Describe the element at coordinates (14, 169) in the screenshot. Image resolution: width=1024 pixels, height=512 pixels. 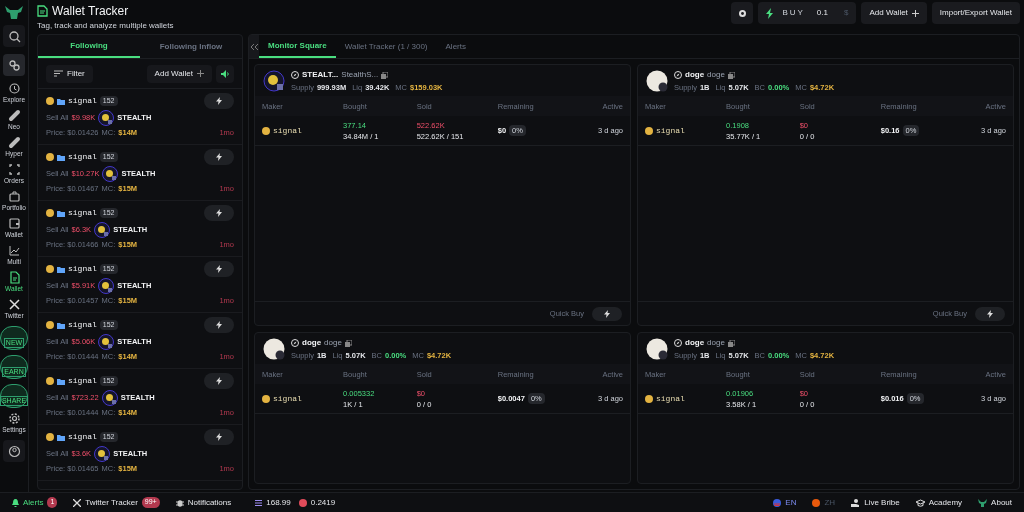
I see `frame-icon` at that location.